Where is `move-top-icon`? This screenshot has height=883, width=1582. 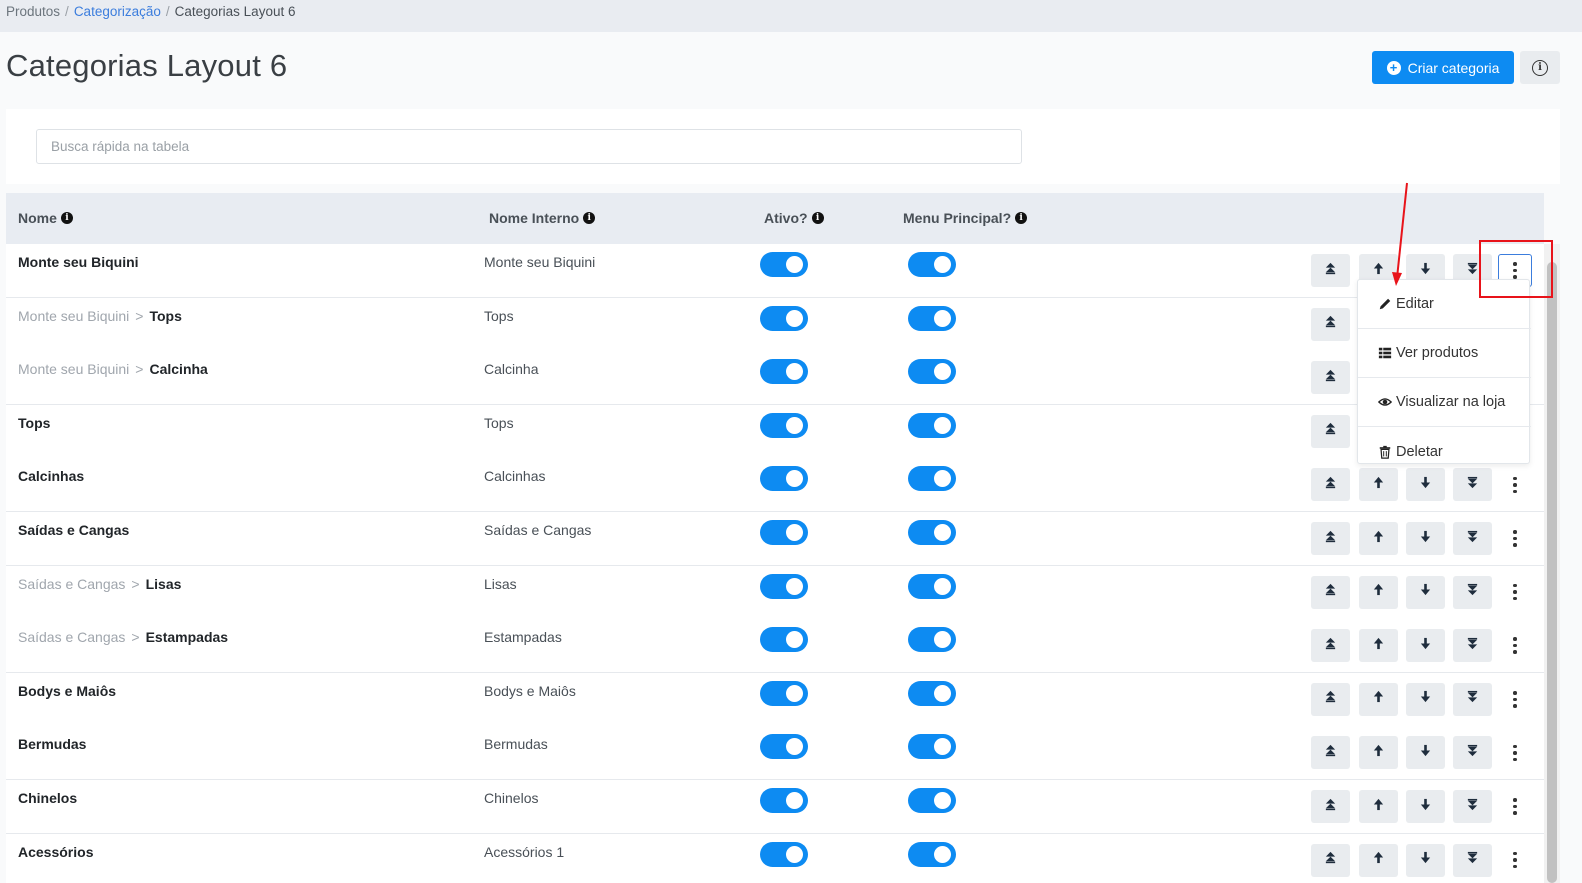
move-top-icon is located at coordinates (1330, 592).